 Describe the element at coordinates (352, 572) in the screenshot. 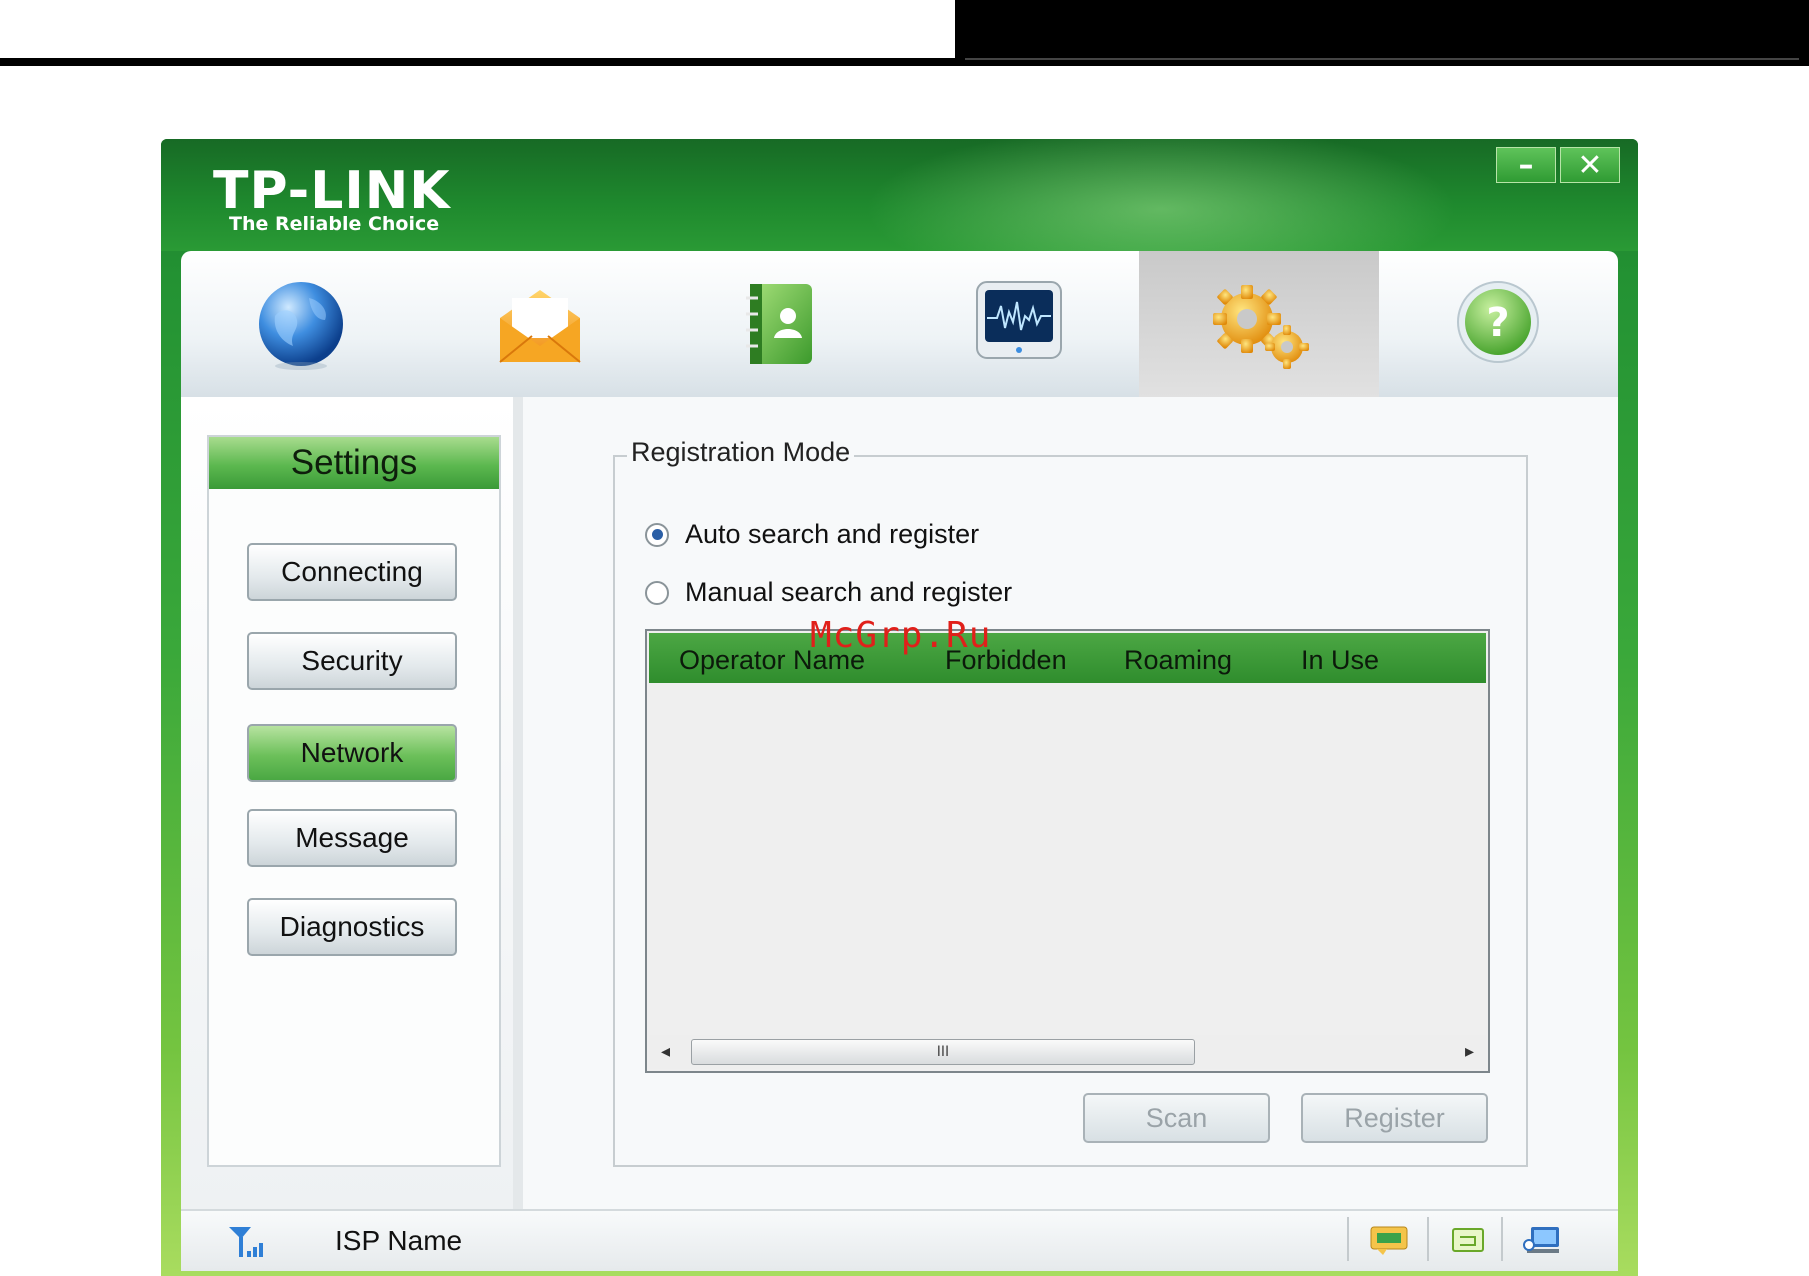

I see `sidebar-item-connecting: Connecting` at that location.